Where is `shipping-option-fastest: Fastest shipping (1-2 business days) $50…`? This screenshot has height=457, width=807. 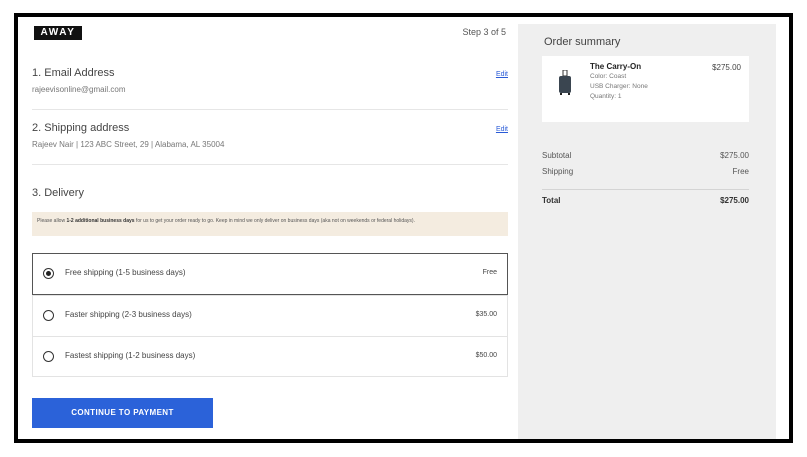
shipping-option-fastest: Fastest shipping (1-2 business days) $50… is located at coordinates (270, 357).